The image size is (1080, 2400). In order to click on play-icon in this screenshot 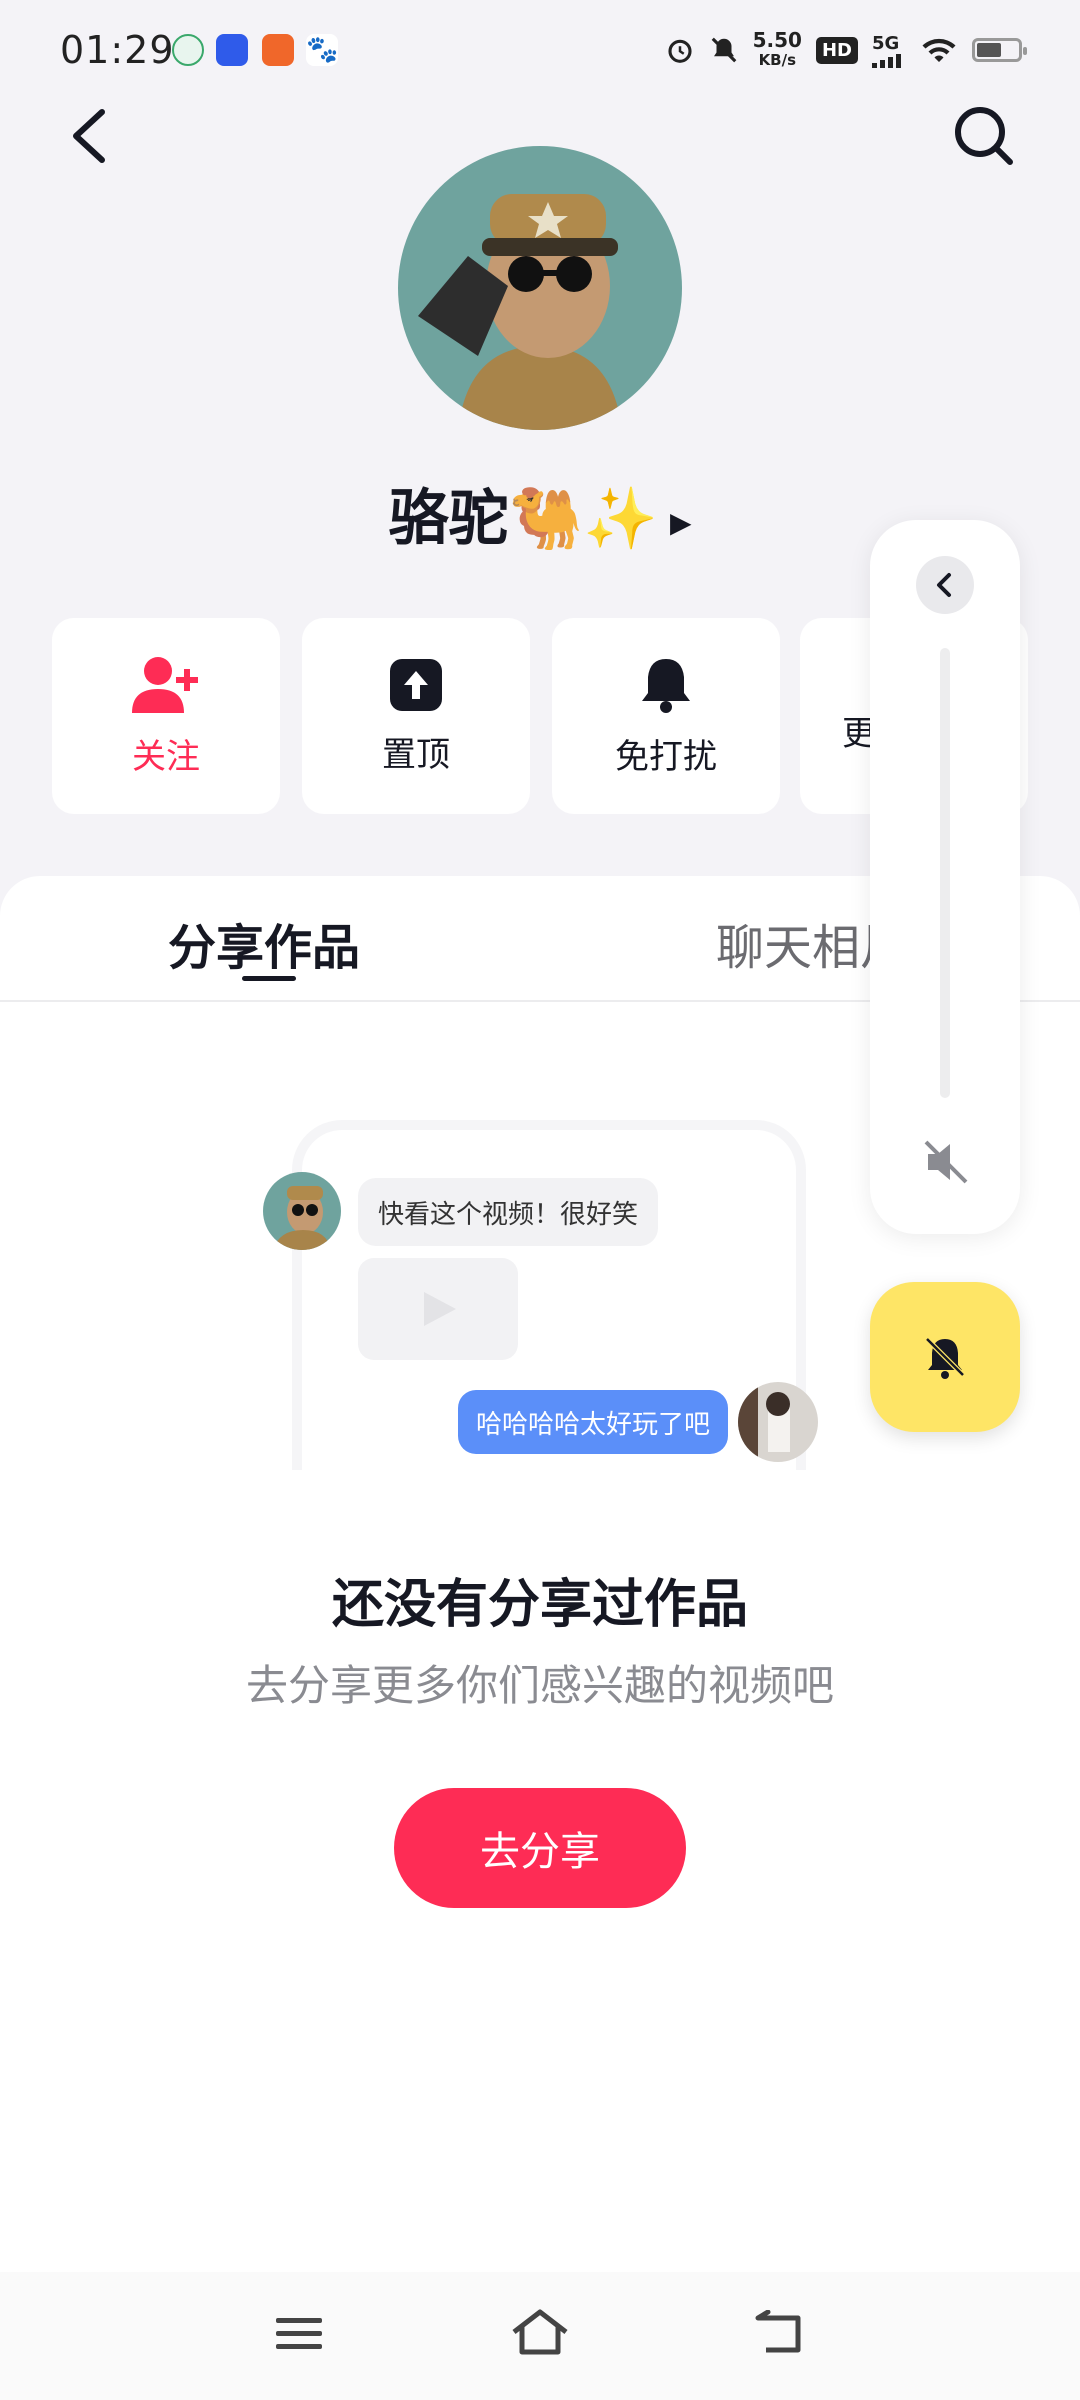, I will do `click(440, 1309)`.